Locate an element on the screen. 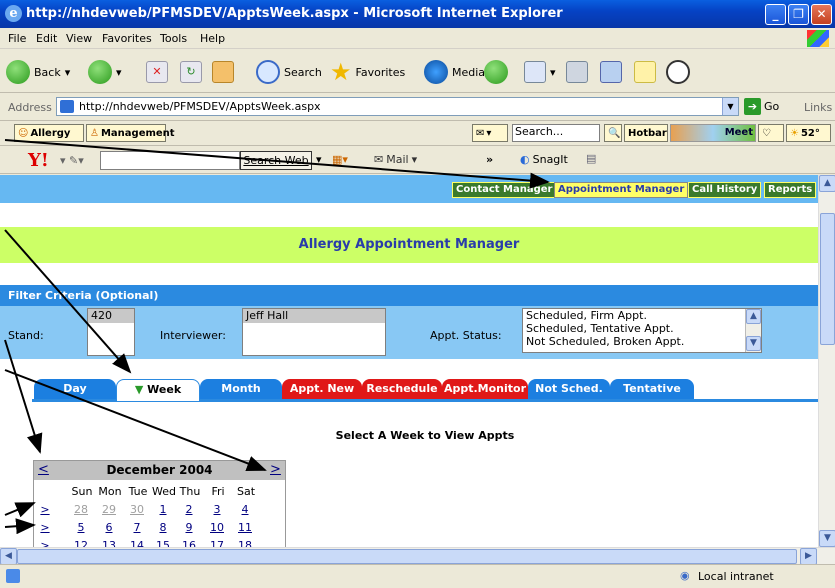 The height and width of the screenshot is (588, 835). calendar-day: 5 is located at coordinates (81, 527).